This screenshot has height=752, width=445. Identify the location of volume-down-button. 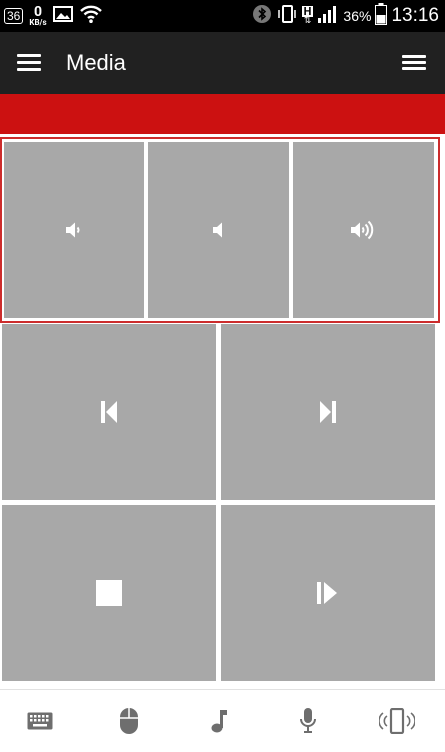
(74, 230).